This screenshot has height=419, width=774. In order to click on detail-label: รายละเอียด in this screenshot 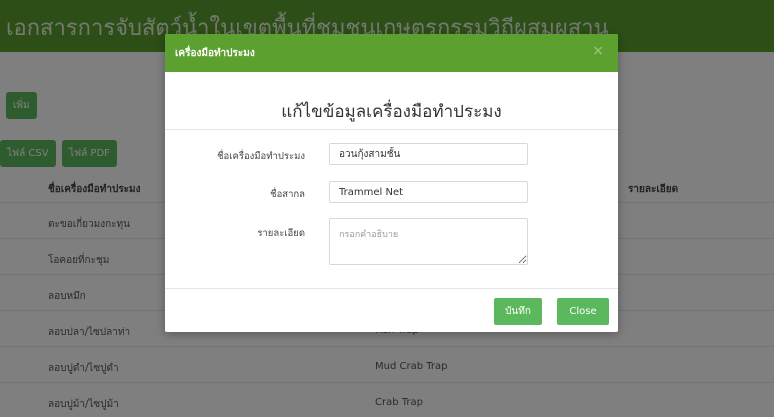, I will do `click(281, 233)`.